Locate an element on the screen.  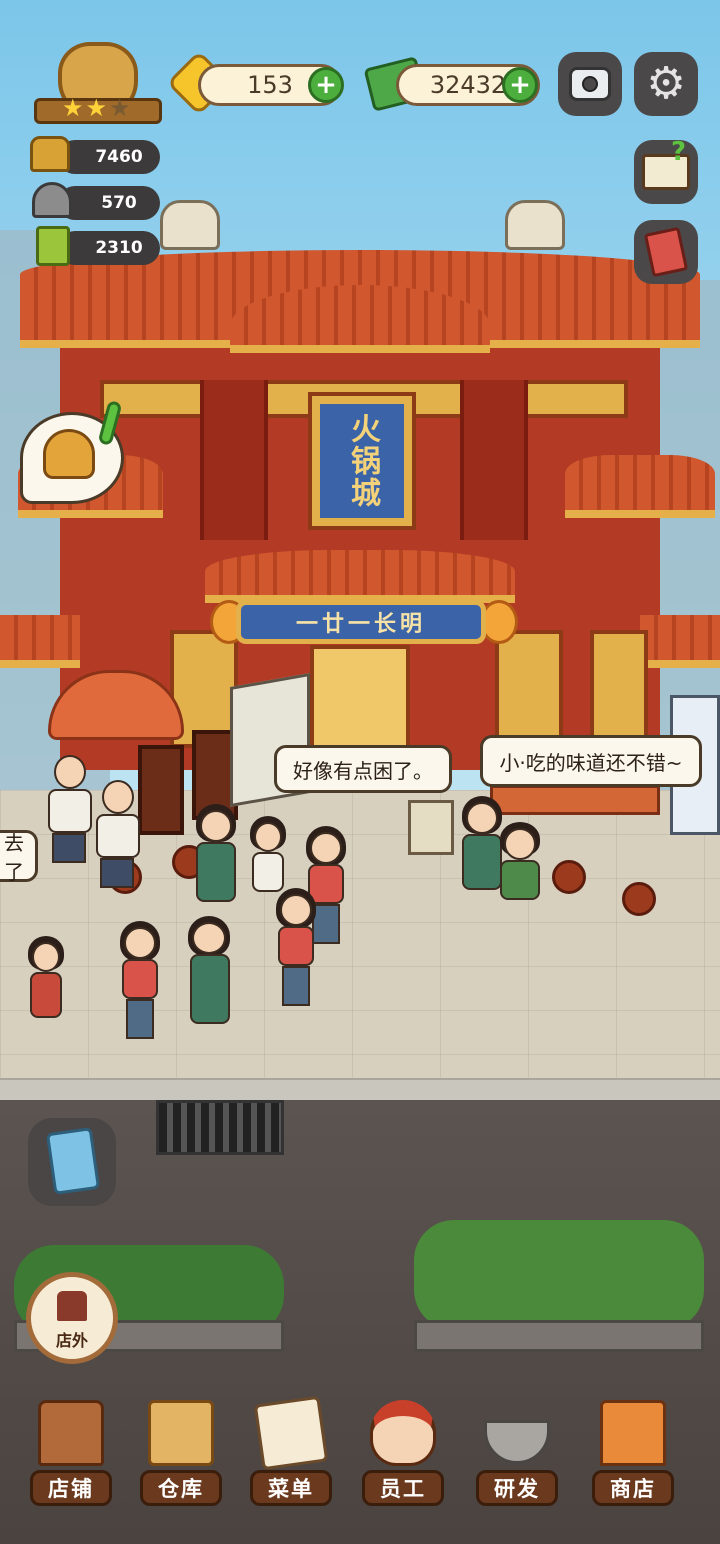
roof-dragon-ornament-right is located at coordinates (535, 225).